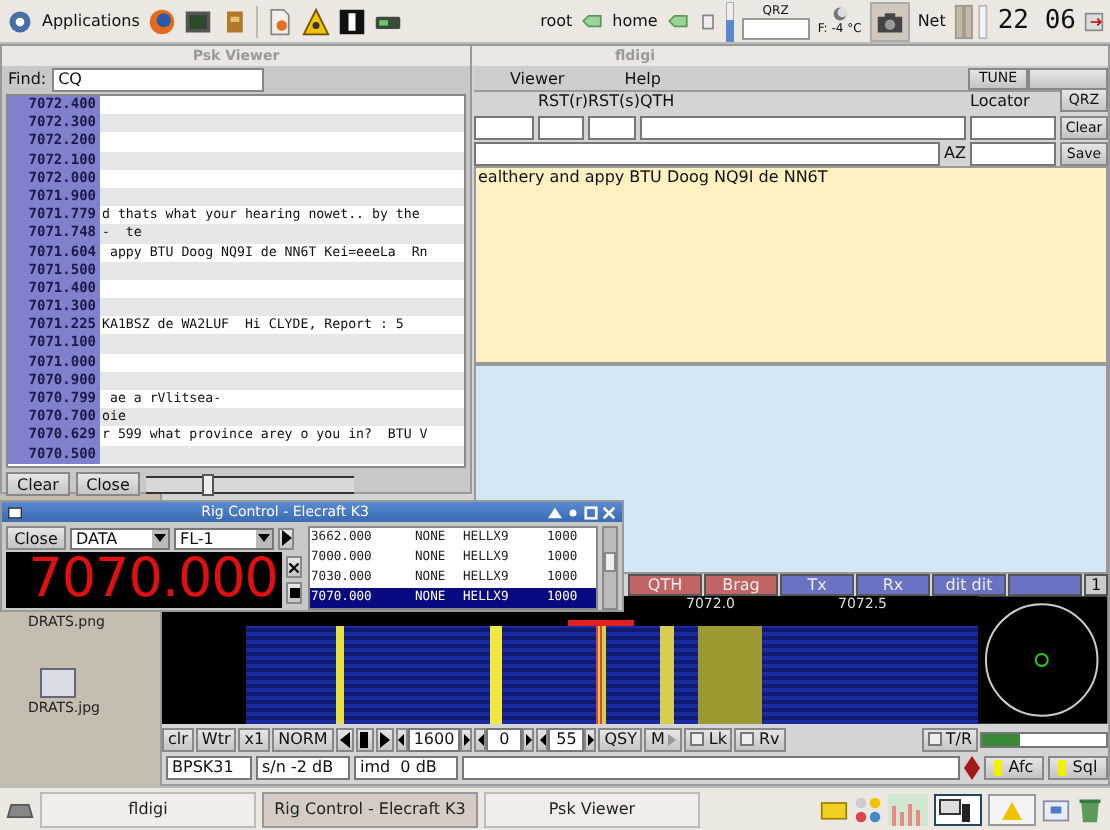  I want to click on taskbar-button: fldigi, so click(148, 809).